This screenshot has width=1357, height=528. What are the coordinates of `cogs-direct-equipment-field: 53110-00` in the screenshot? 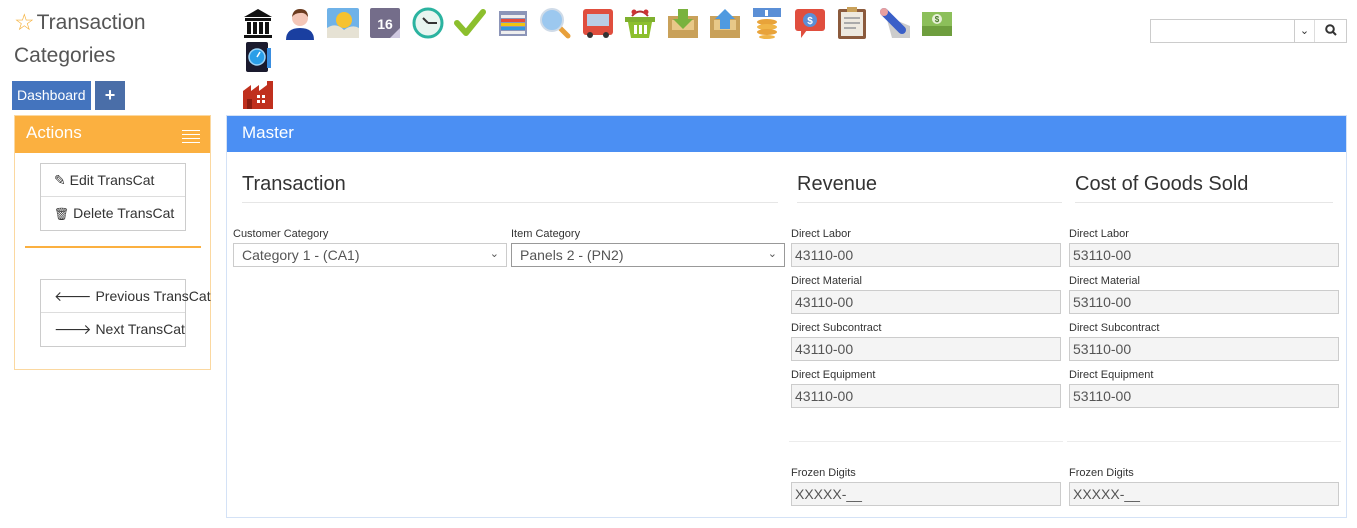 It's located at (1204, 396).